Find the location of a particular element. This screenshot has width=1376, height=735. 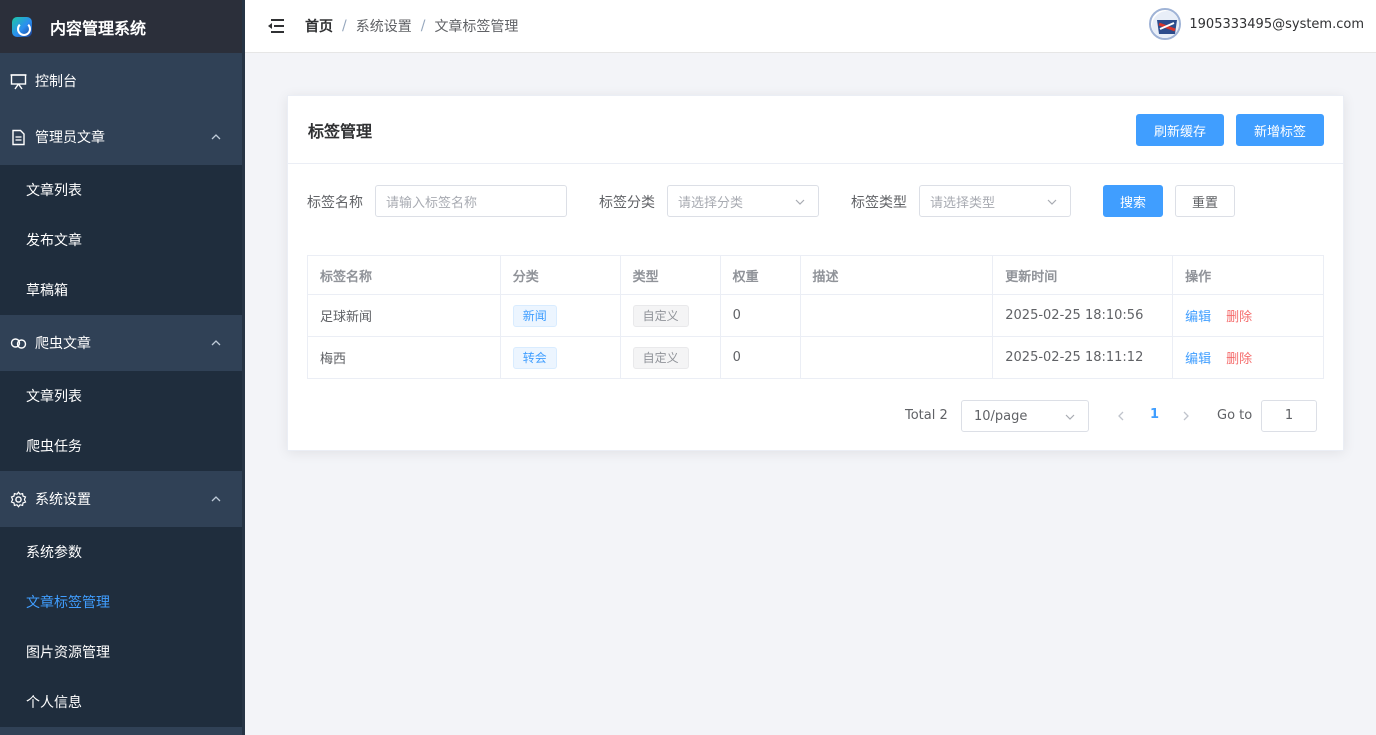

card-header: 标签管理 刷新缓存 新增标签 is located at coordinates (815, 130).